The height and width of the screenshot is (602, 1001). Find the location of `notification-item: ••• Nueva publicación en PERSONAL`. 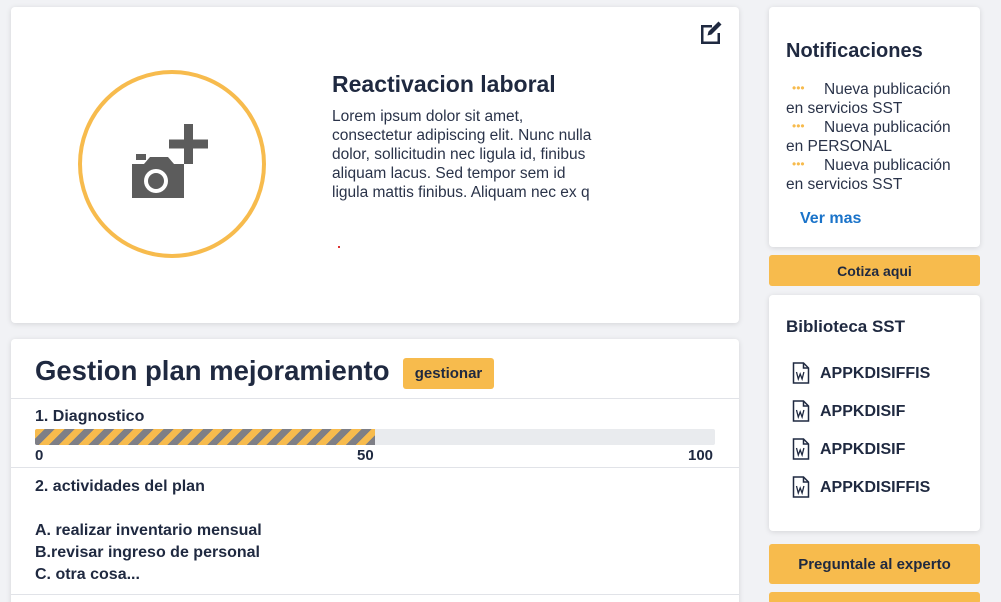

notification-item: ••• Nueva publicación en PERSONAL is located at coordinates (878, 136).